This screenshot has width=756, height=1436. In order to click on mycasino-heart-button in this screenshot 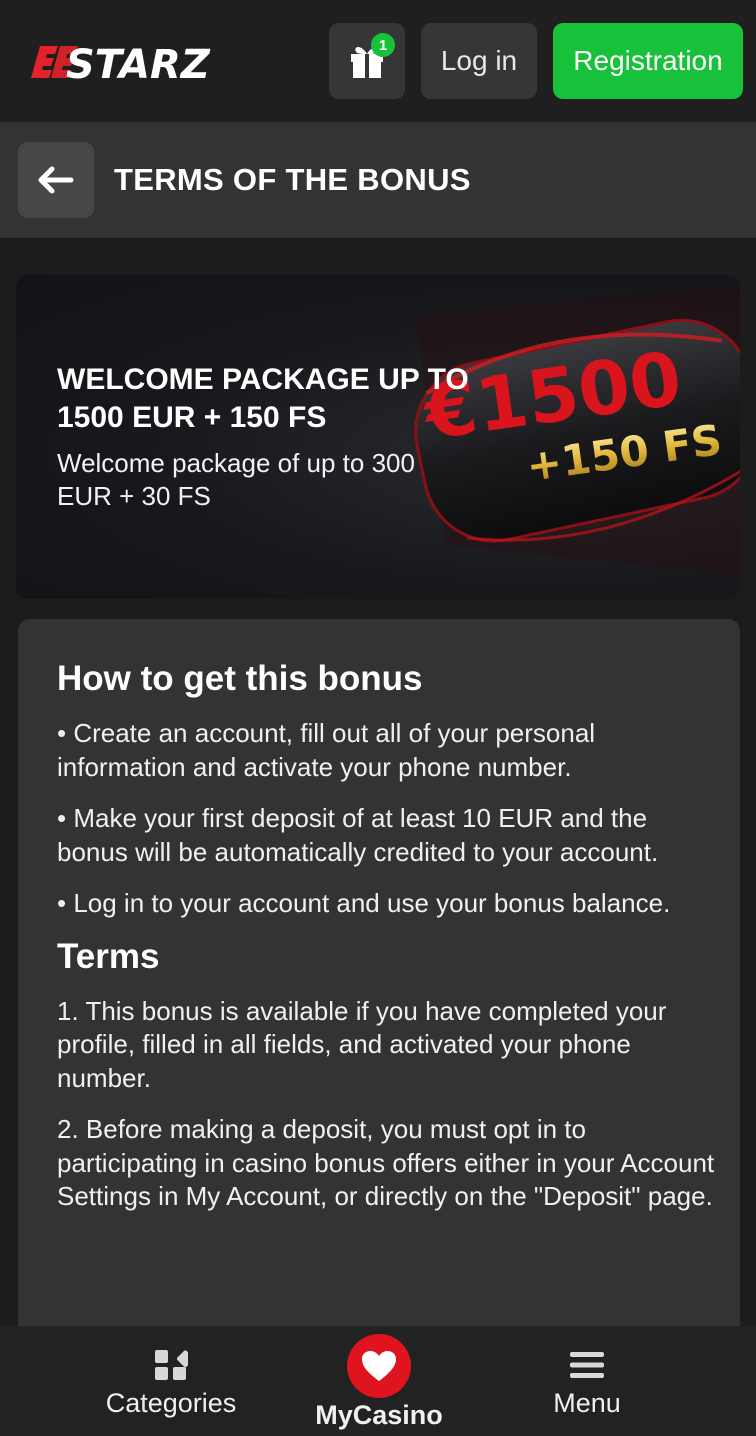, I will do `click(379, 1366)`.